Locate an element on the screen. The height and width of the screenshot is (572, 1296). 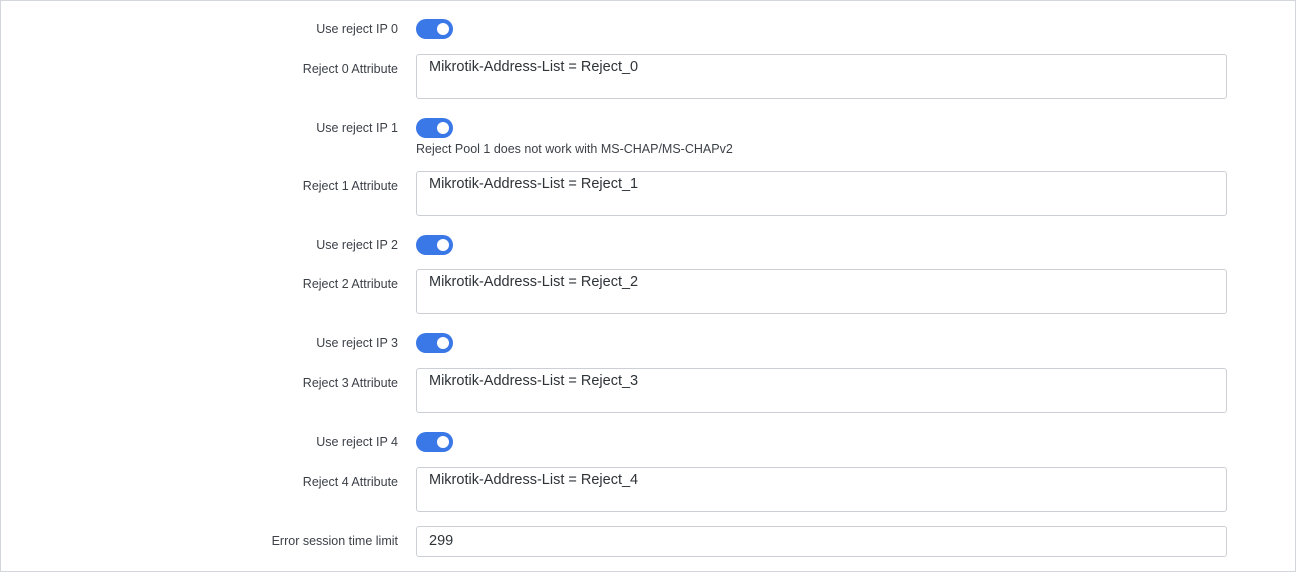
reject-3-attribute-label: Reject 3 Attribute is located at coordinates (350, 383).